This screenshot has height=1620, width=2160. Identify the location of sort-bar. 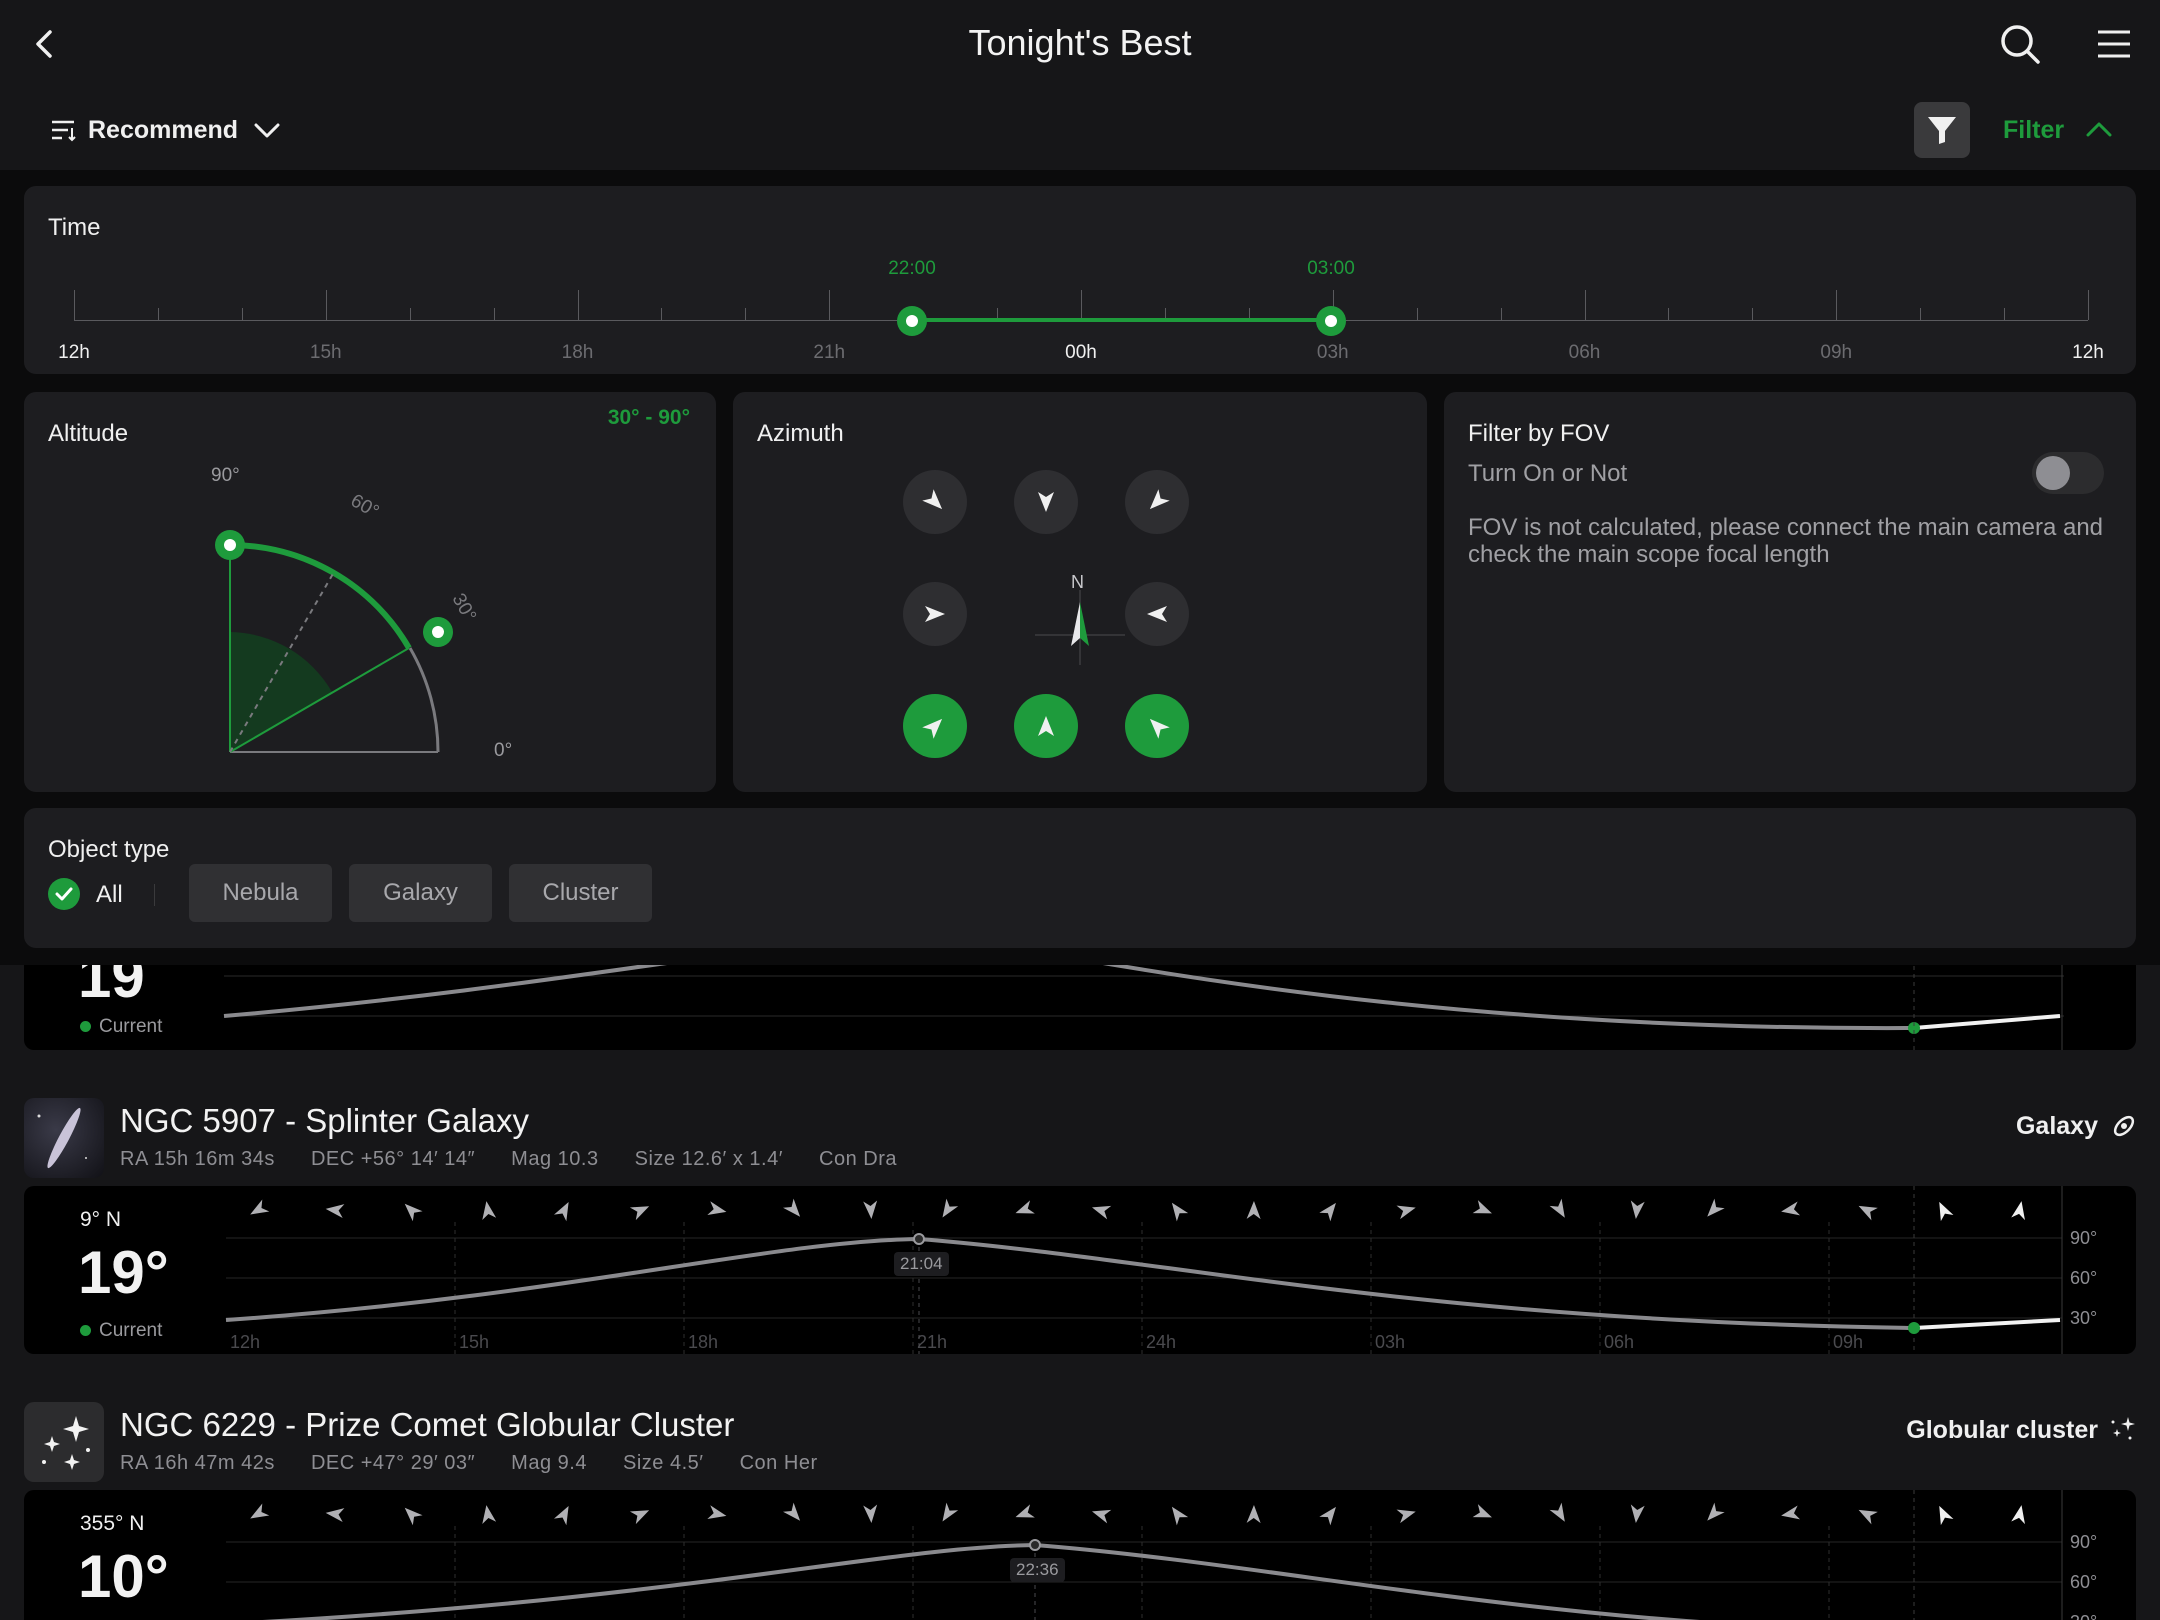
(1080, 129).